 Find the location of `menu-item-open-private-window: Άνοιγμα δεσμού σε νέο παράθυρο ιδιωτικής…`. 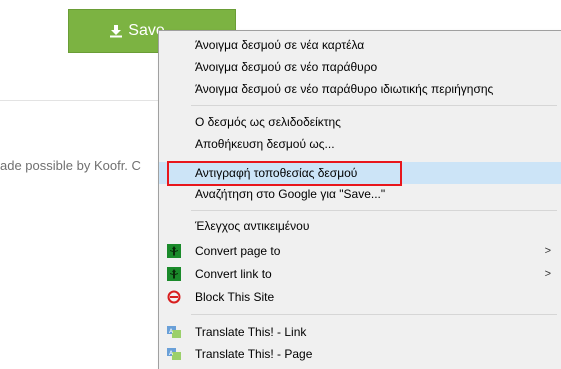

menu-item-open-private-window: Άνοιγμα δεσμού σε νέο παράθυρο ιδιωτικής… is located at coordinates (360, 89).